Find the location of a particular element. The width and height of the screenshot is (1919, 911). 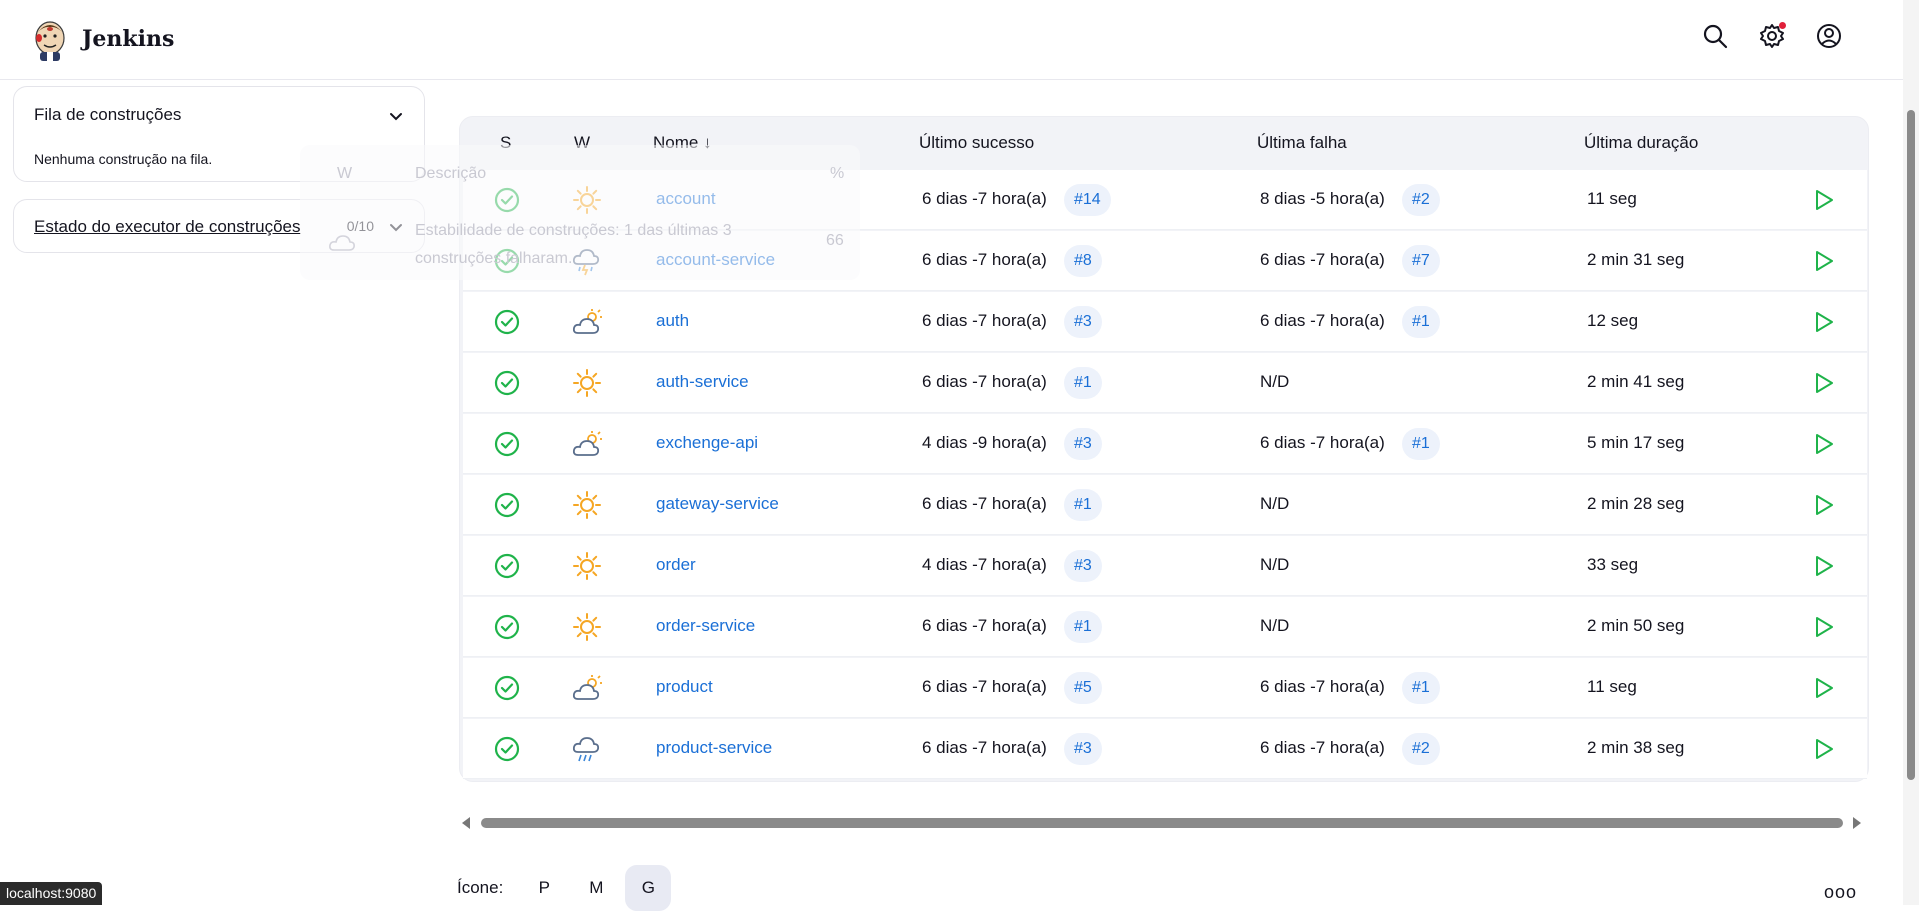

executor-status-panel: Estado do executor de construções 0/10 is located at coordinates (219, 226).